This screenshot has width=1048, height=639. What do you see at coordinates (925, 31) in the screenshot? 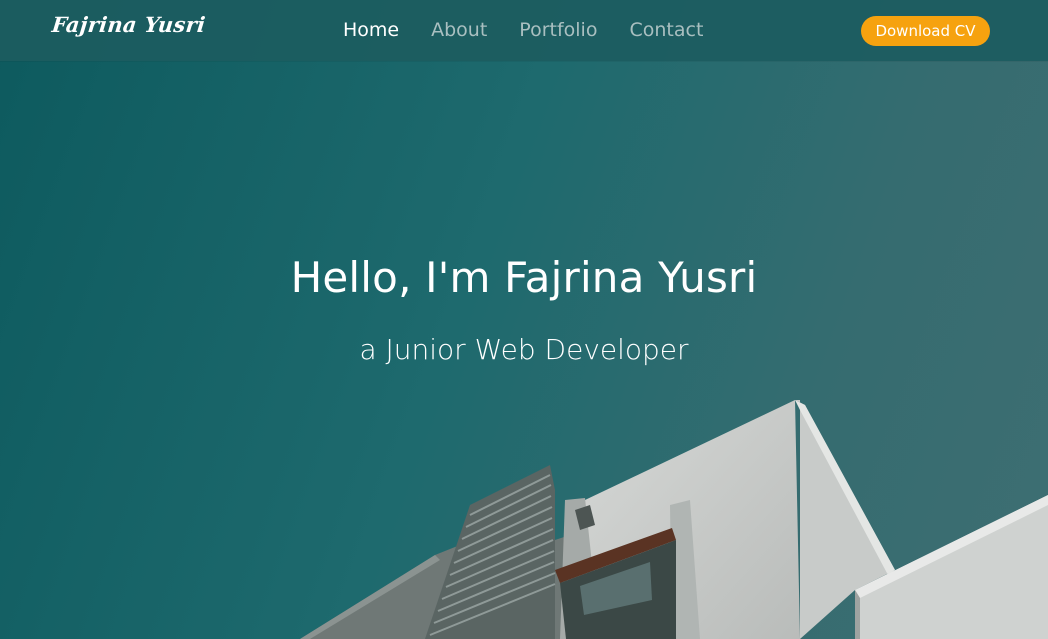
I see `download-cv-button: Download CV` at bounding box center [925, 31].